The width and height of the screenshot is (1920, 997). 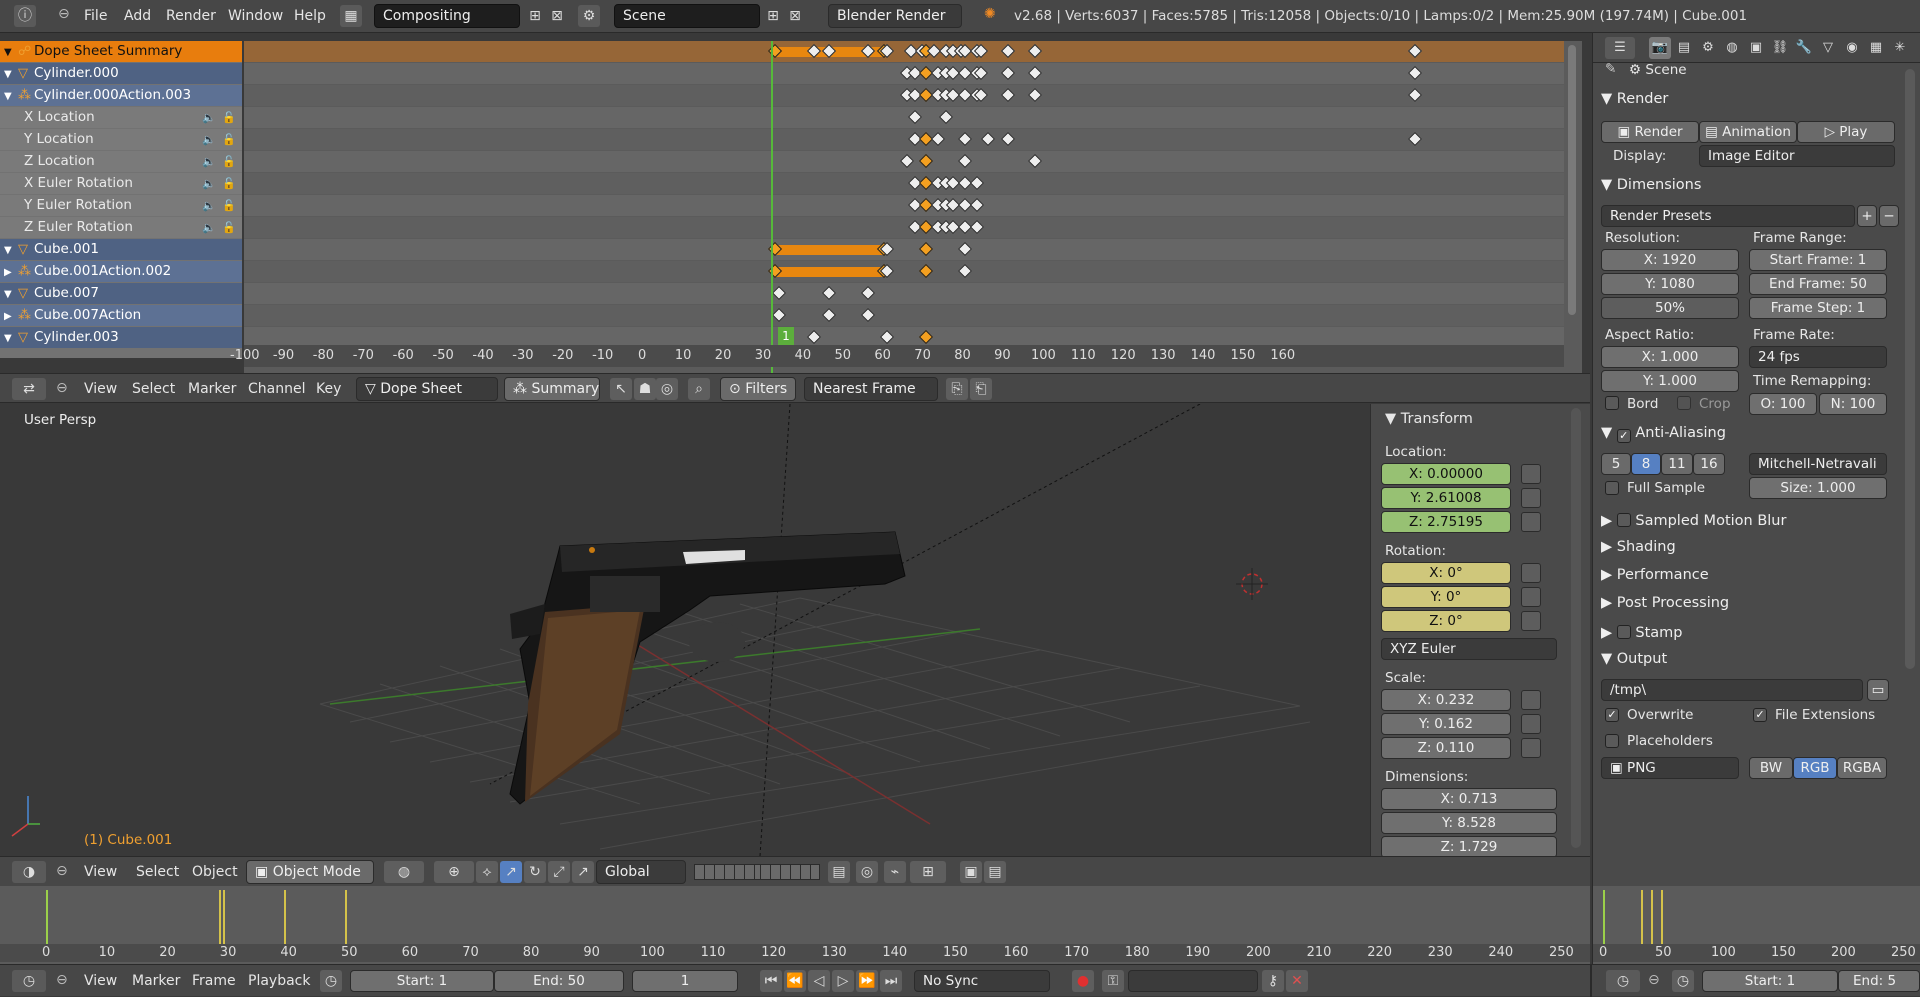 I want to click on lock-scale-y-icon, so click(x=1531, y=724).